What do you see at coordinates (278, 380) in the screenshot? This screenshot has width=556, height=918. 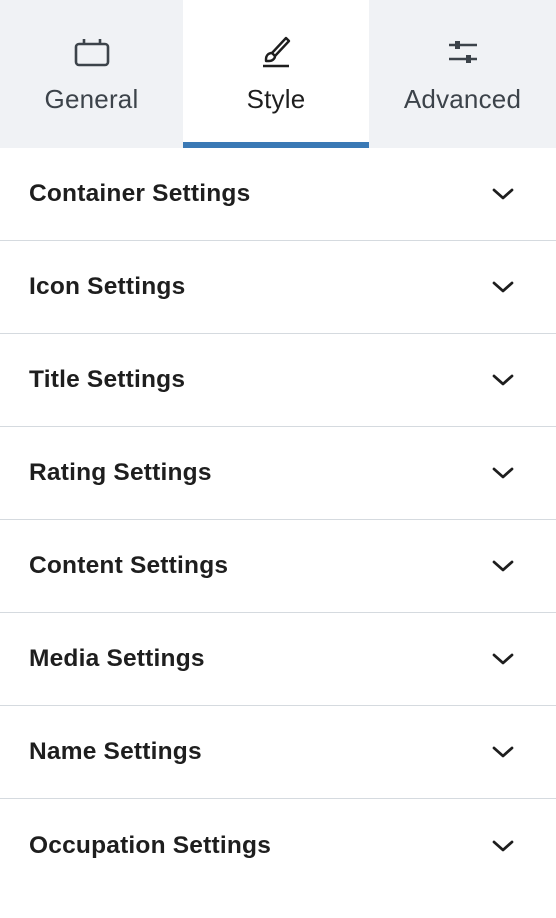 I see `panel-title-settings: Title Settings` at bounding box center [278, 380].